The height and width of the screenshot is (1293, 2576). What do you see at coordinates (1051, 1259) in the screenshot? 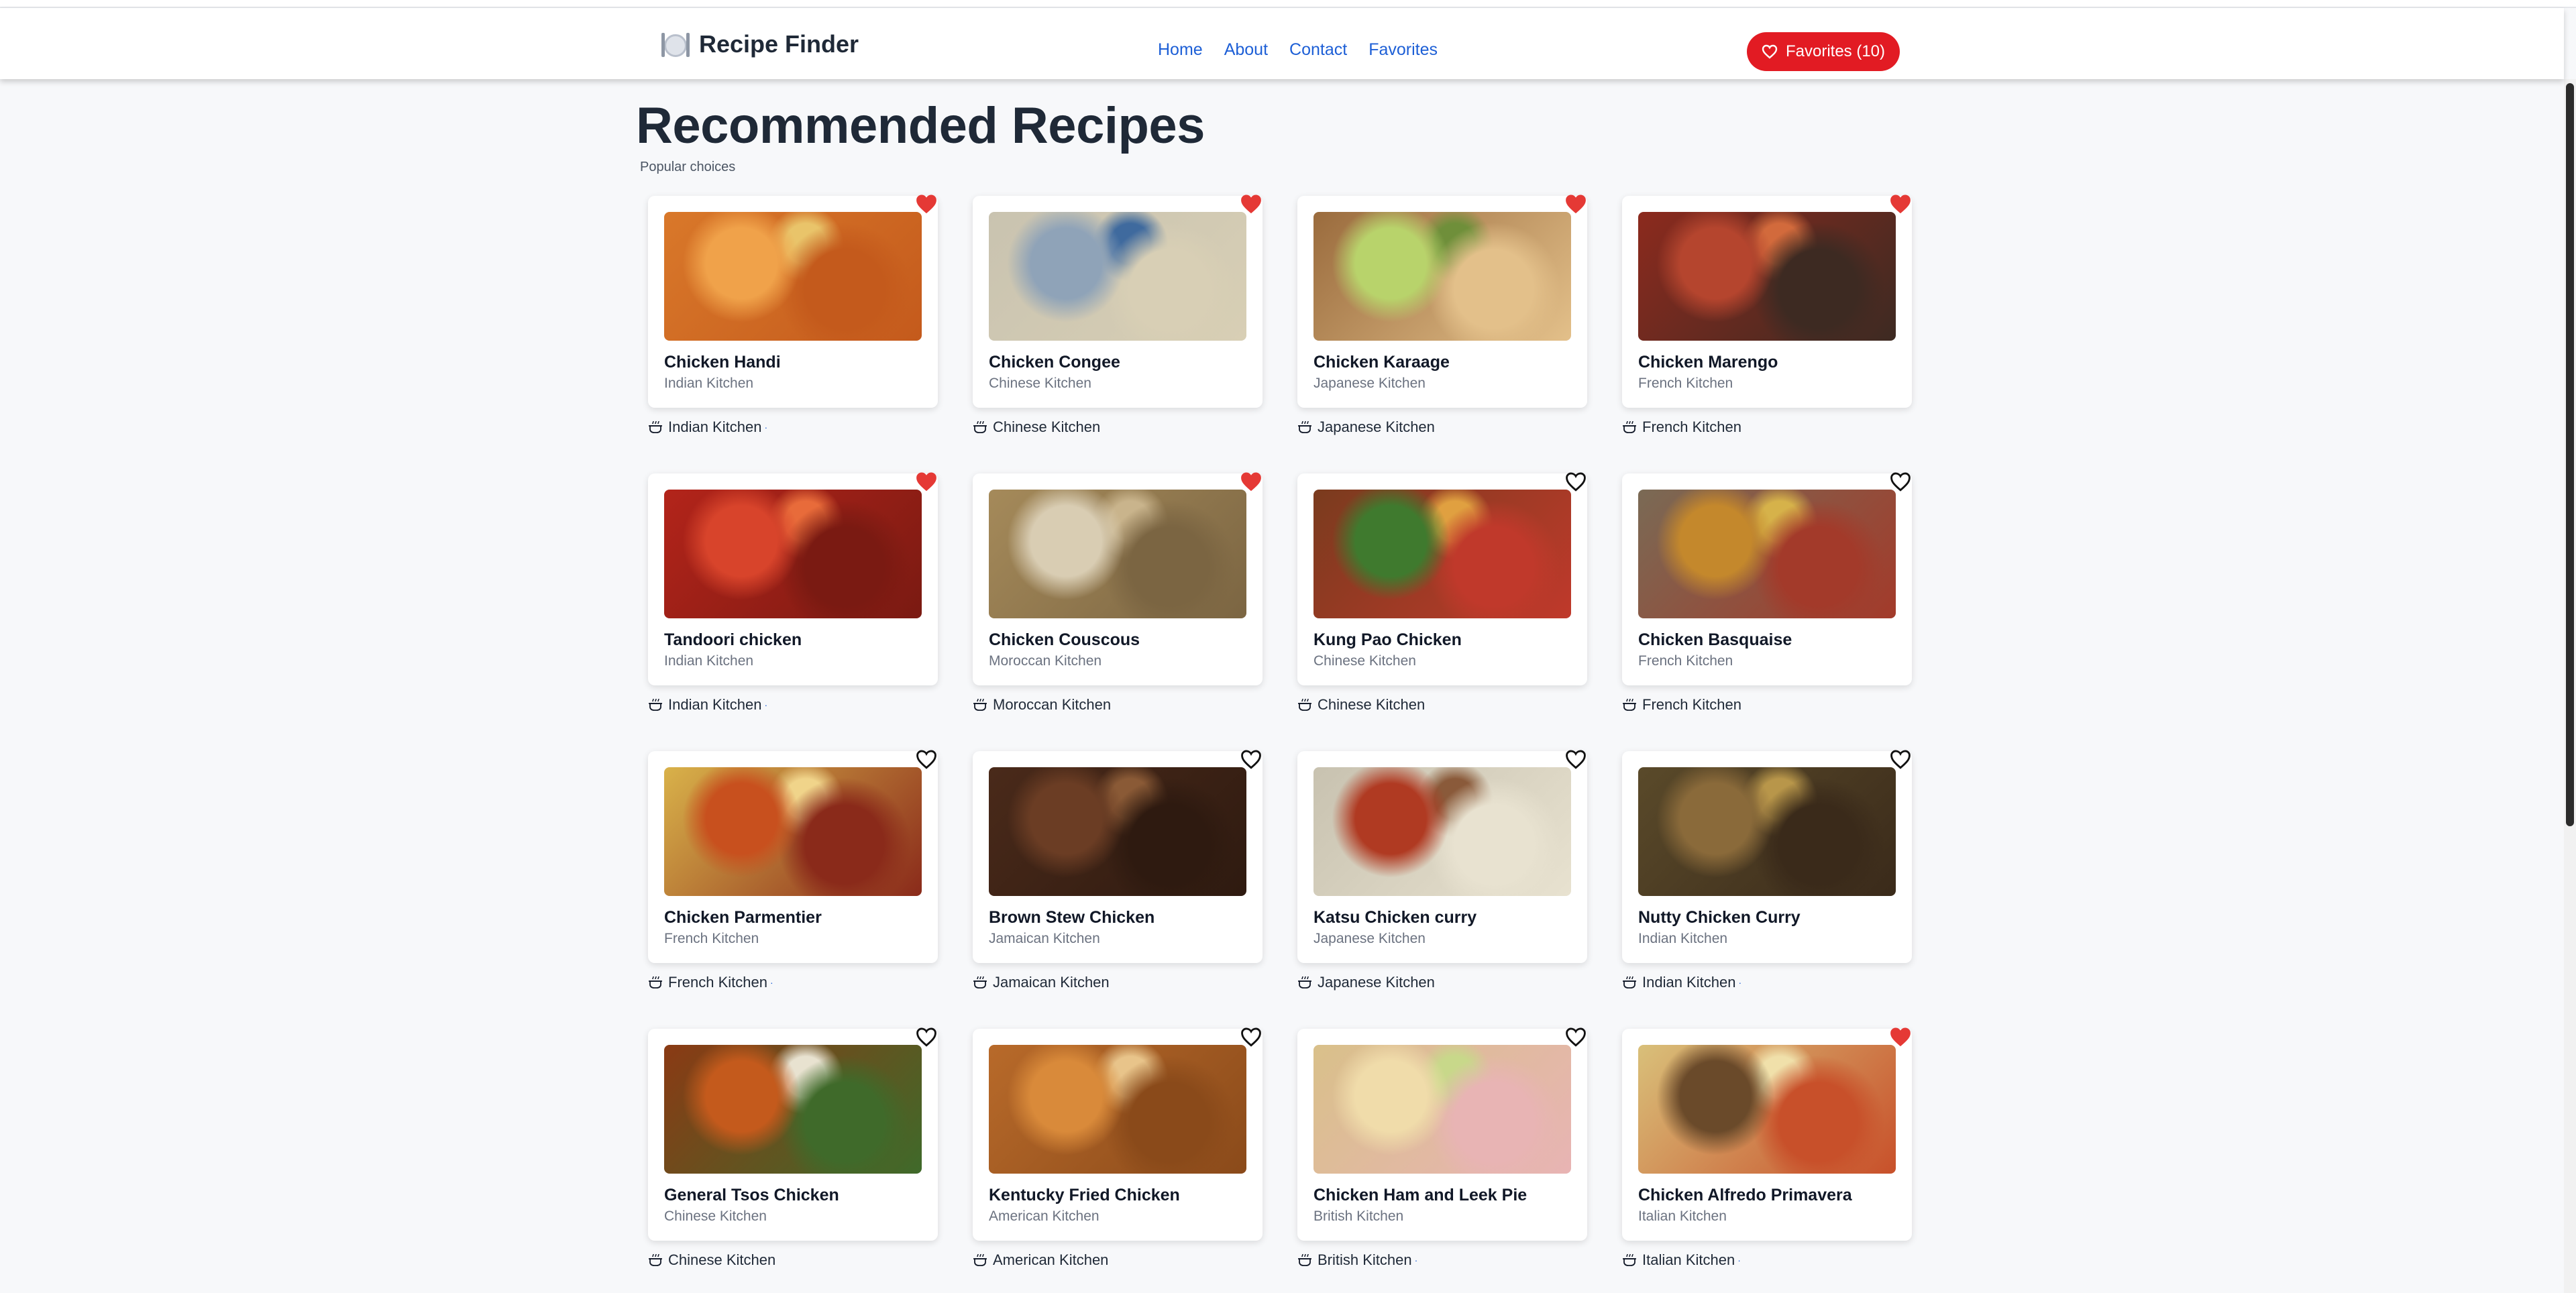
I see `kitchen-label-text: American Kitchen` at bounding box center [1051, 1259].